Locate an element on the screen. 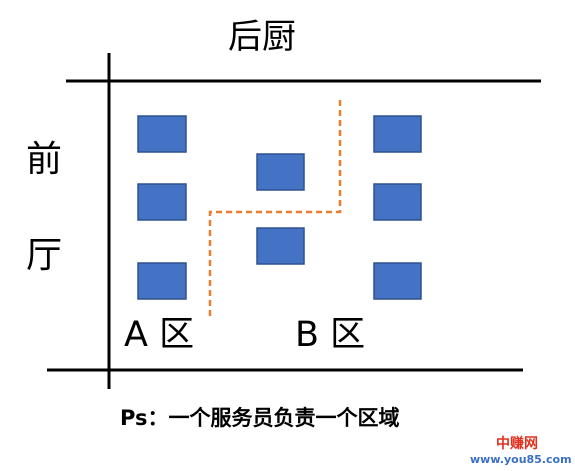 Image resolution: width=575 pixels, height=471 pixels. zone-divider-dashed-line is located at coordinates (275, 207).